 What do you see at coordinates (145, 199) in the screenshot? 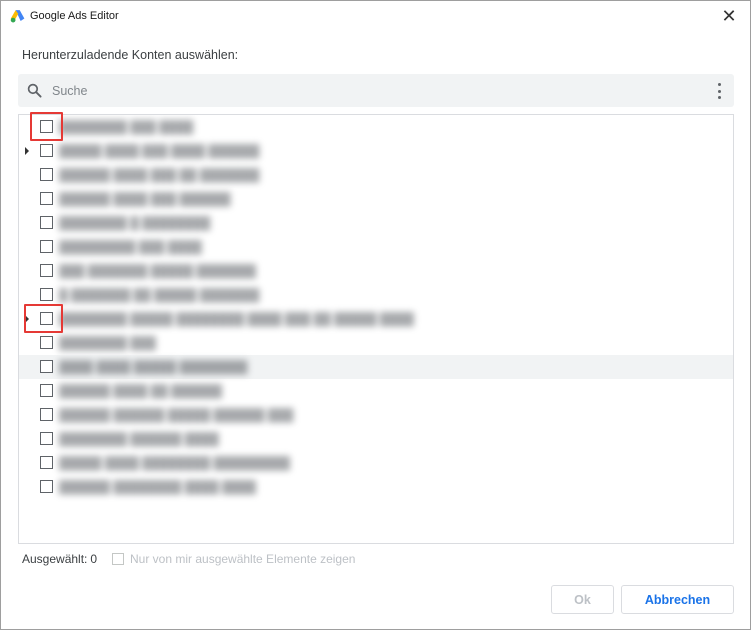
I see `account-name: ██████ ████ ███ ██████` at bounding box center [145, 199].